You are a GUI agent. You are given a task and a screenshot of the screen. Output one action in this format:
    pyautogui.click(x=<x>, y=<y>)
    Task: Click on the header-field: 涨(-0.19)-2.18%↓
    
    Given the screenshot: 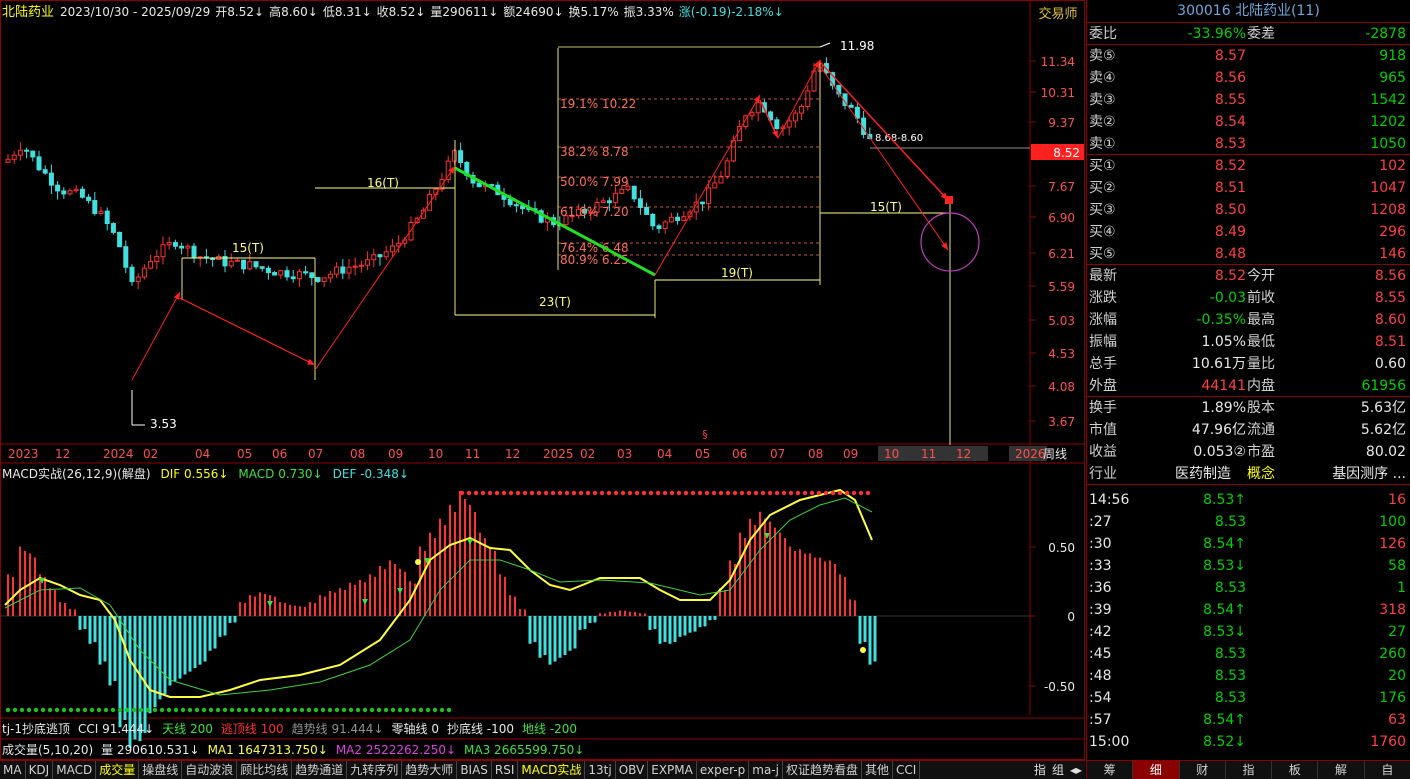 What is the action you would take?
    pyautogui.click(x=731, y=11)
    